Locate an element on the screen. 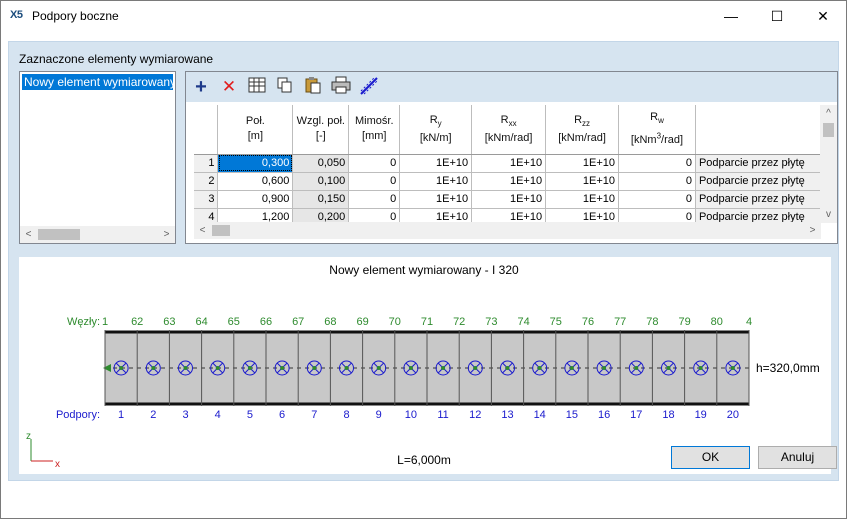 This screenshot has width=847, height=519. height-label: h=320,0mm is located at coordinates (788, 368).